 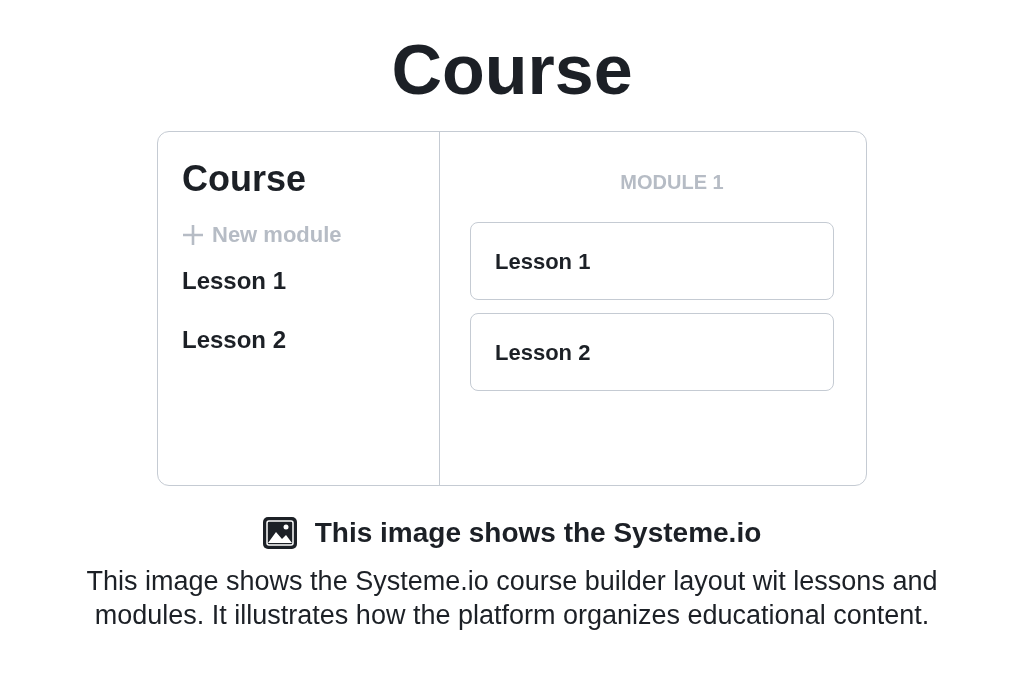 What do you see at coordinates (512, 598) in the screenshot?
I see `caption-text: This image shows the Systeme.io course builder layout wit lessons and modules. It illustrates how the platform organizes educational content.` at bounding box center [512, 598].